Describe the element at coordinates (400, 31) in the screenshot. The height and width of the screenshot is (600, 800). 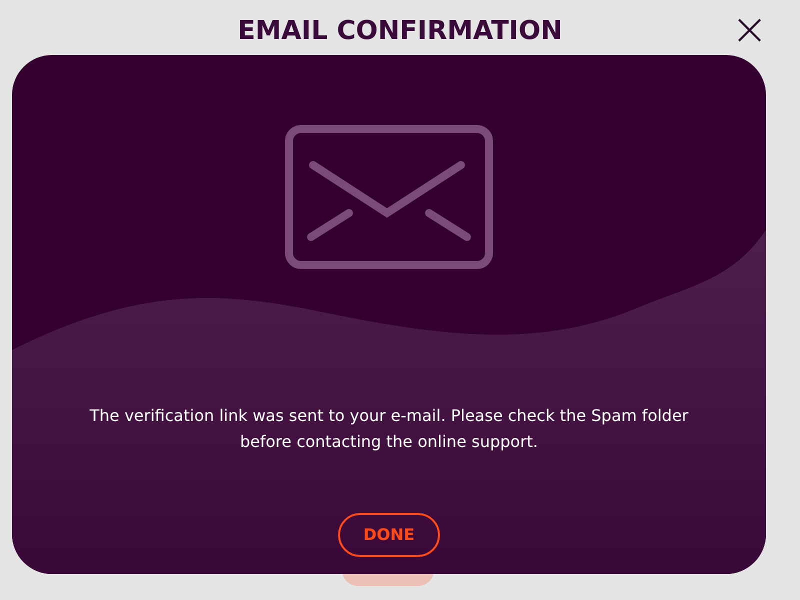
I see `dialog-title: EMAIL CONFIRMATION` at that location.